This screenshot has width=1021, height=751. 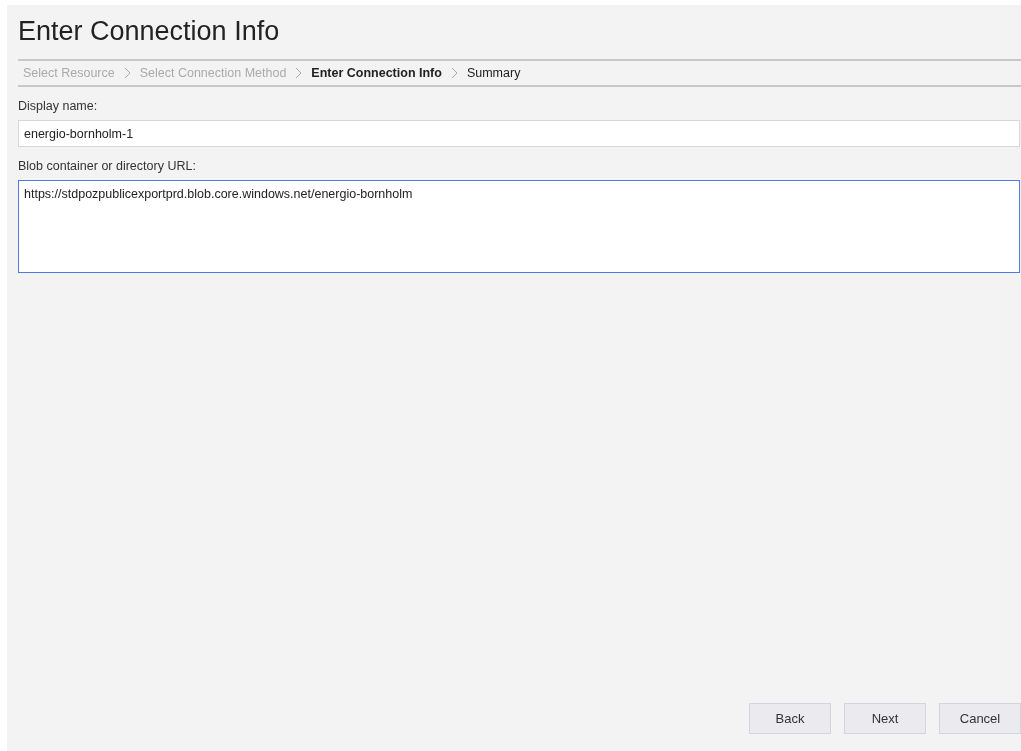 I want to click on url-field: https://stdpozpublicexportprd.blob.core.windows.net/energio-bornholm, so click(x=519, y=226).